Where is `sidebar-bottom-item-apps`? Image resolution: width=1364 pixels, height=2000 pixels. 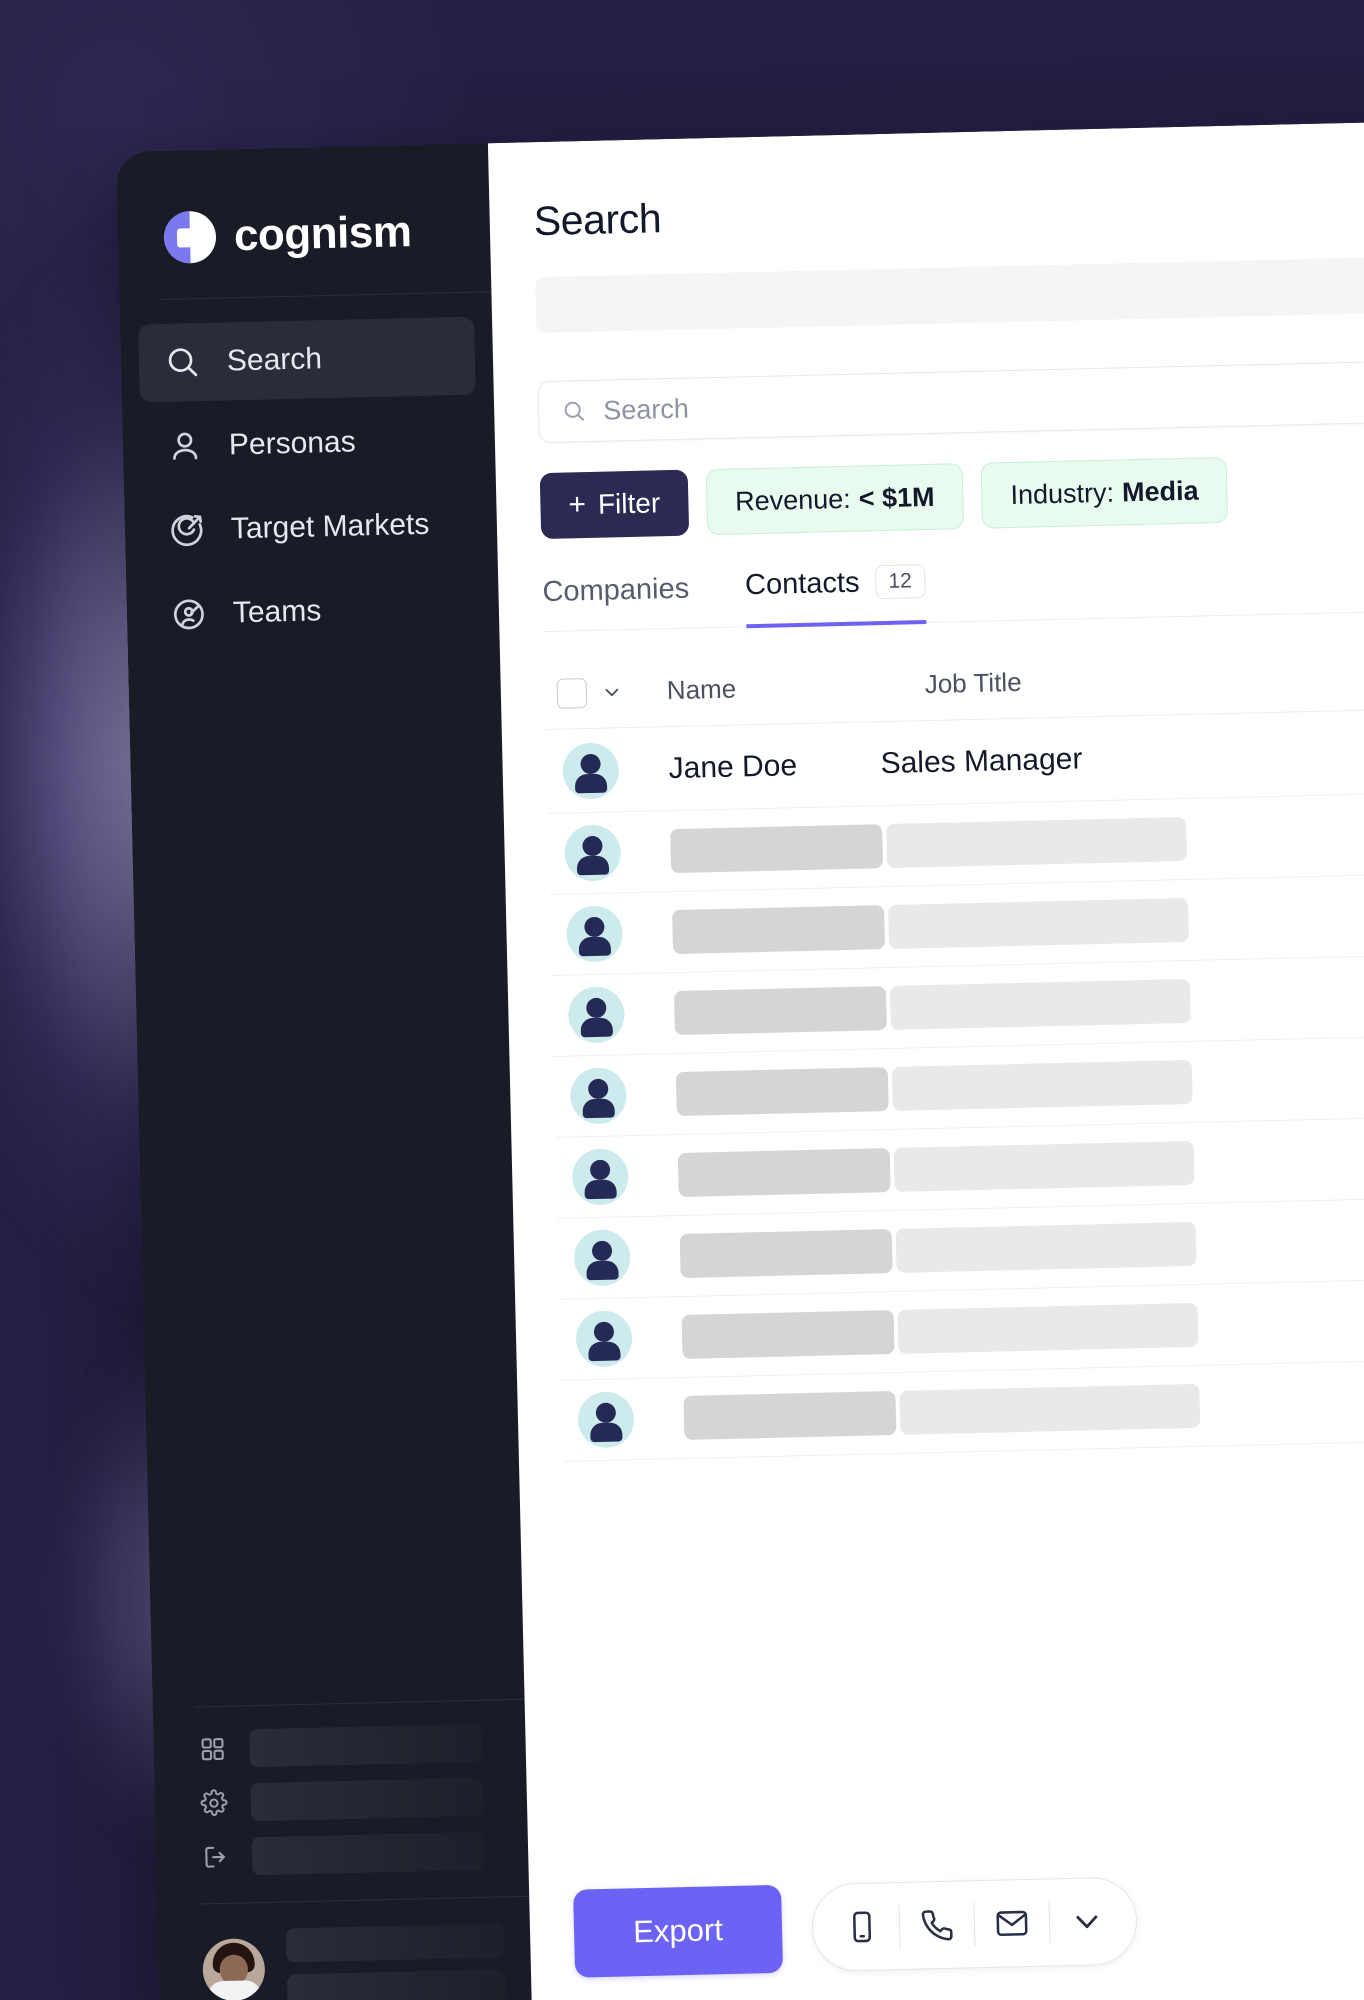
sidebar-bottom-item-apps is located at coordinates (339, 1746).